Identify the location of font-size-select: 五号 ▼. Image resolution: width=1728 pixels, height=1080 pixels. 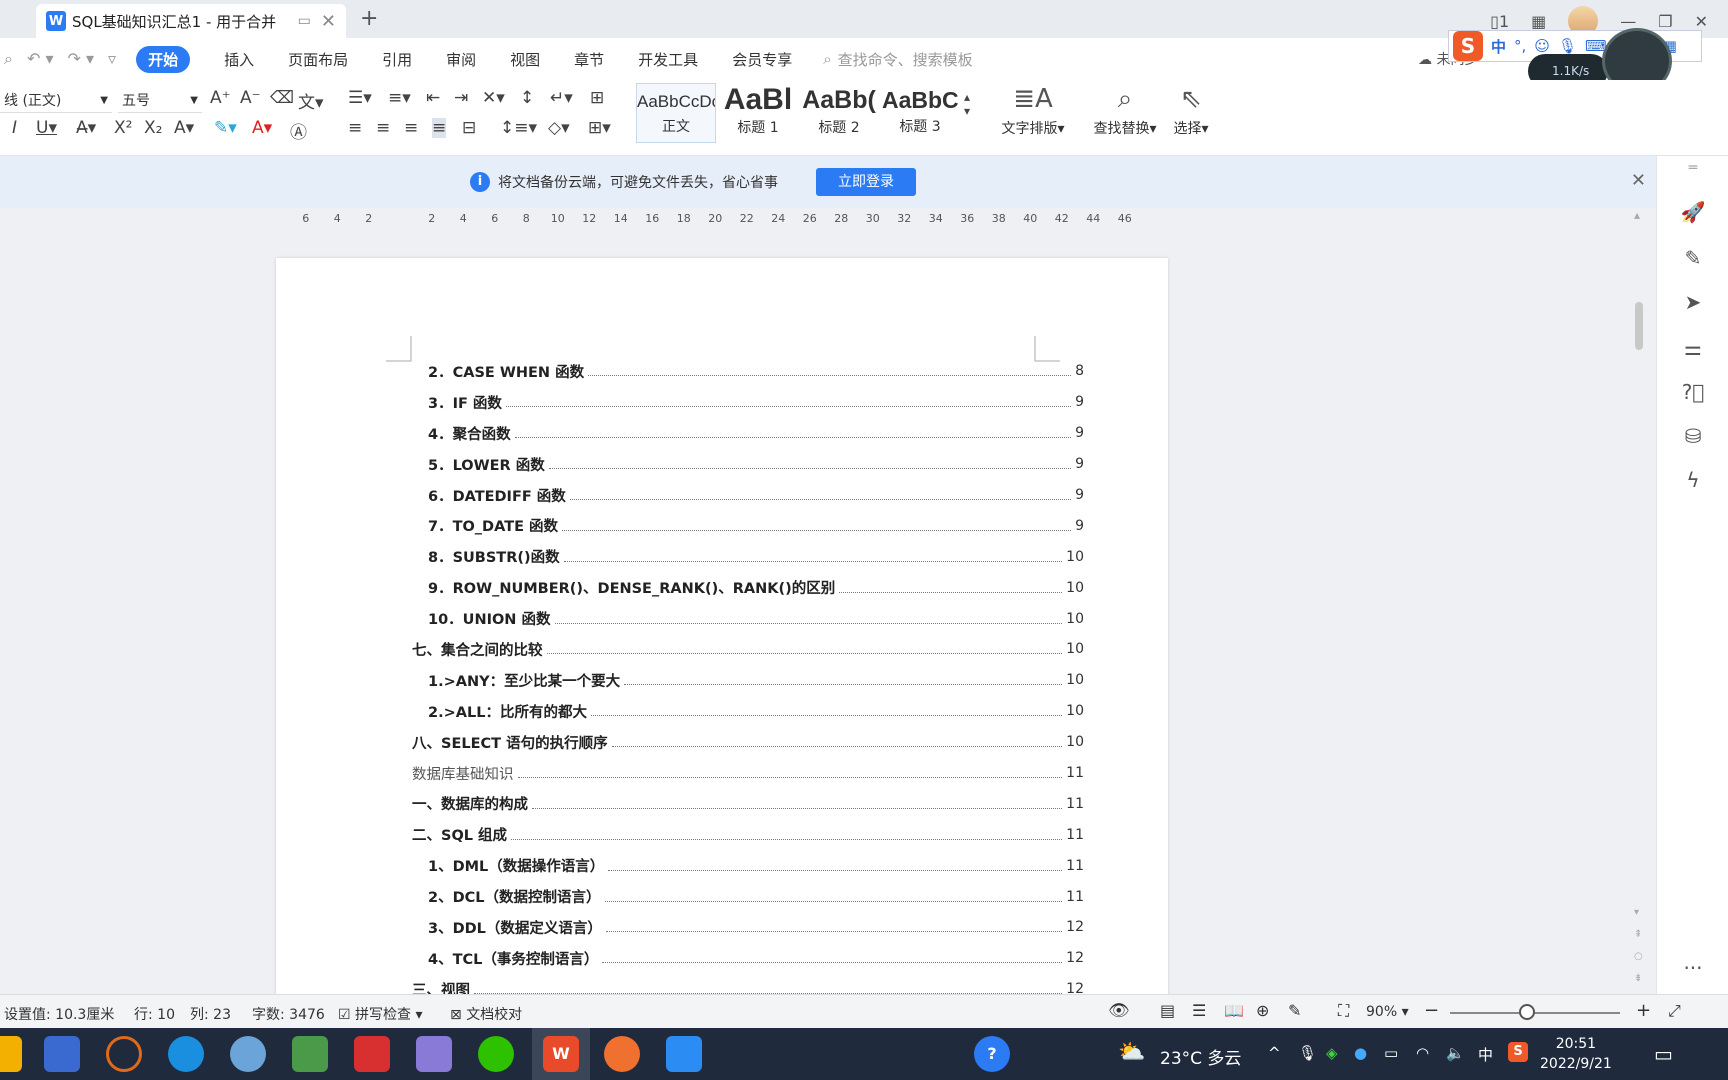
(160, 100).